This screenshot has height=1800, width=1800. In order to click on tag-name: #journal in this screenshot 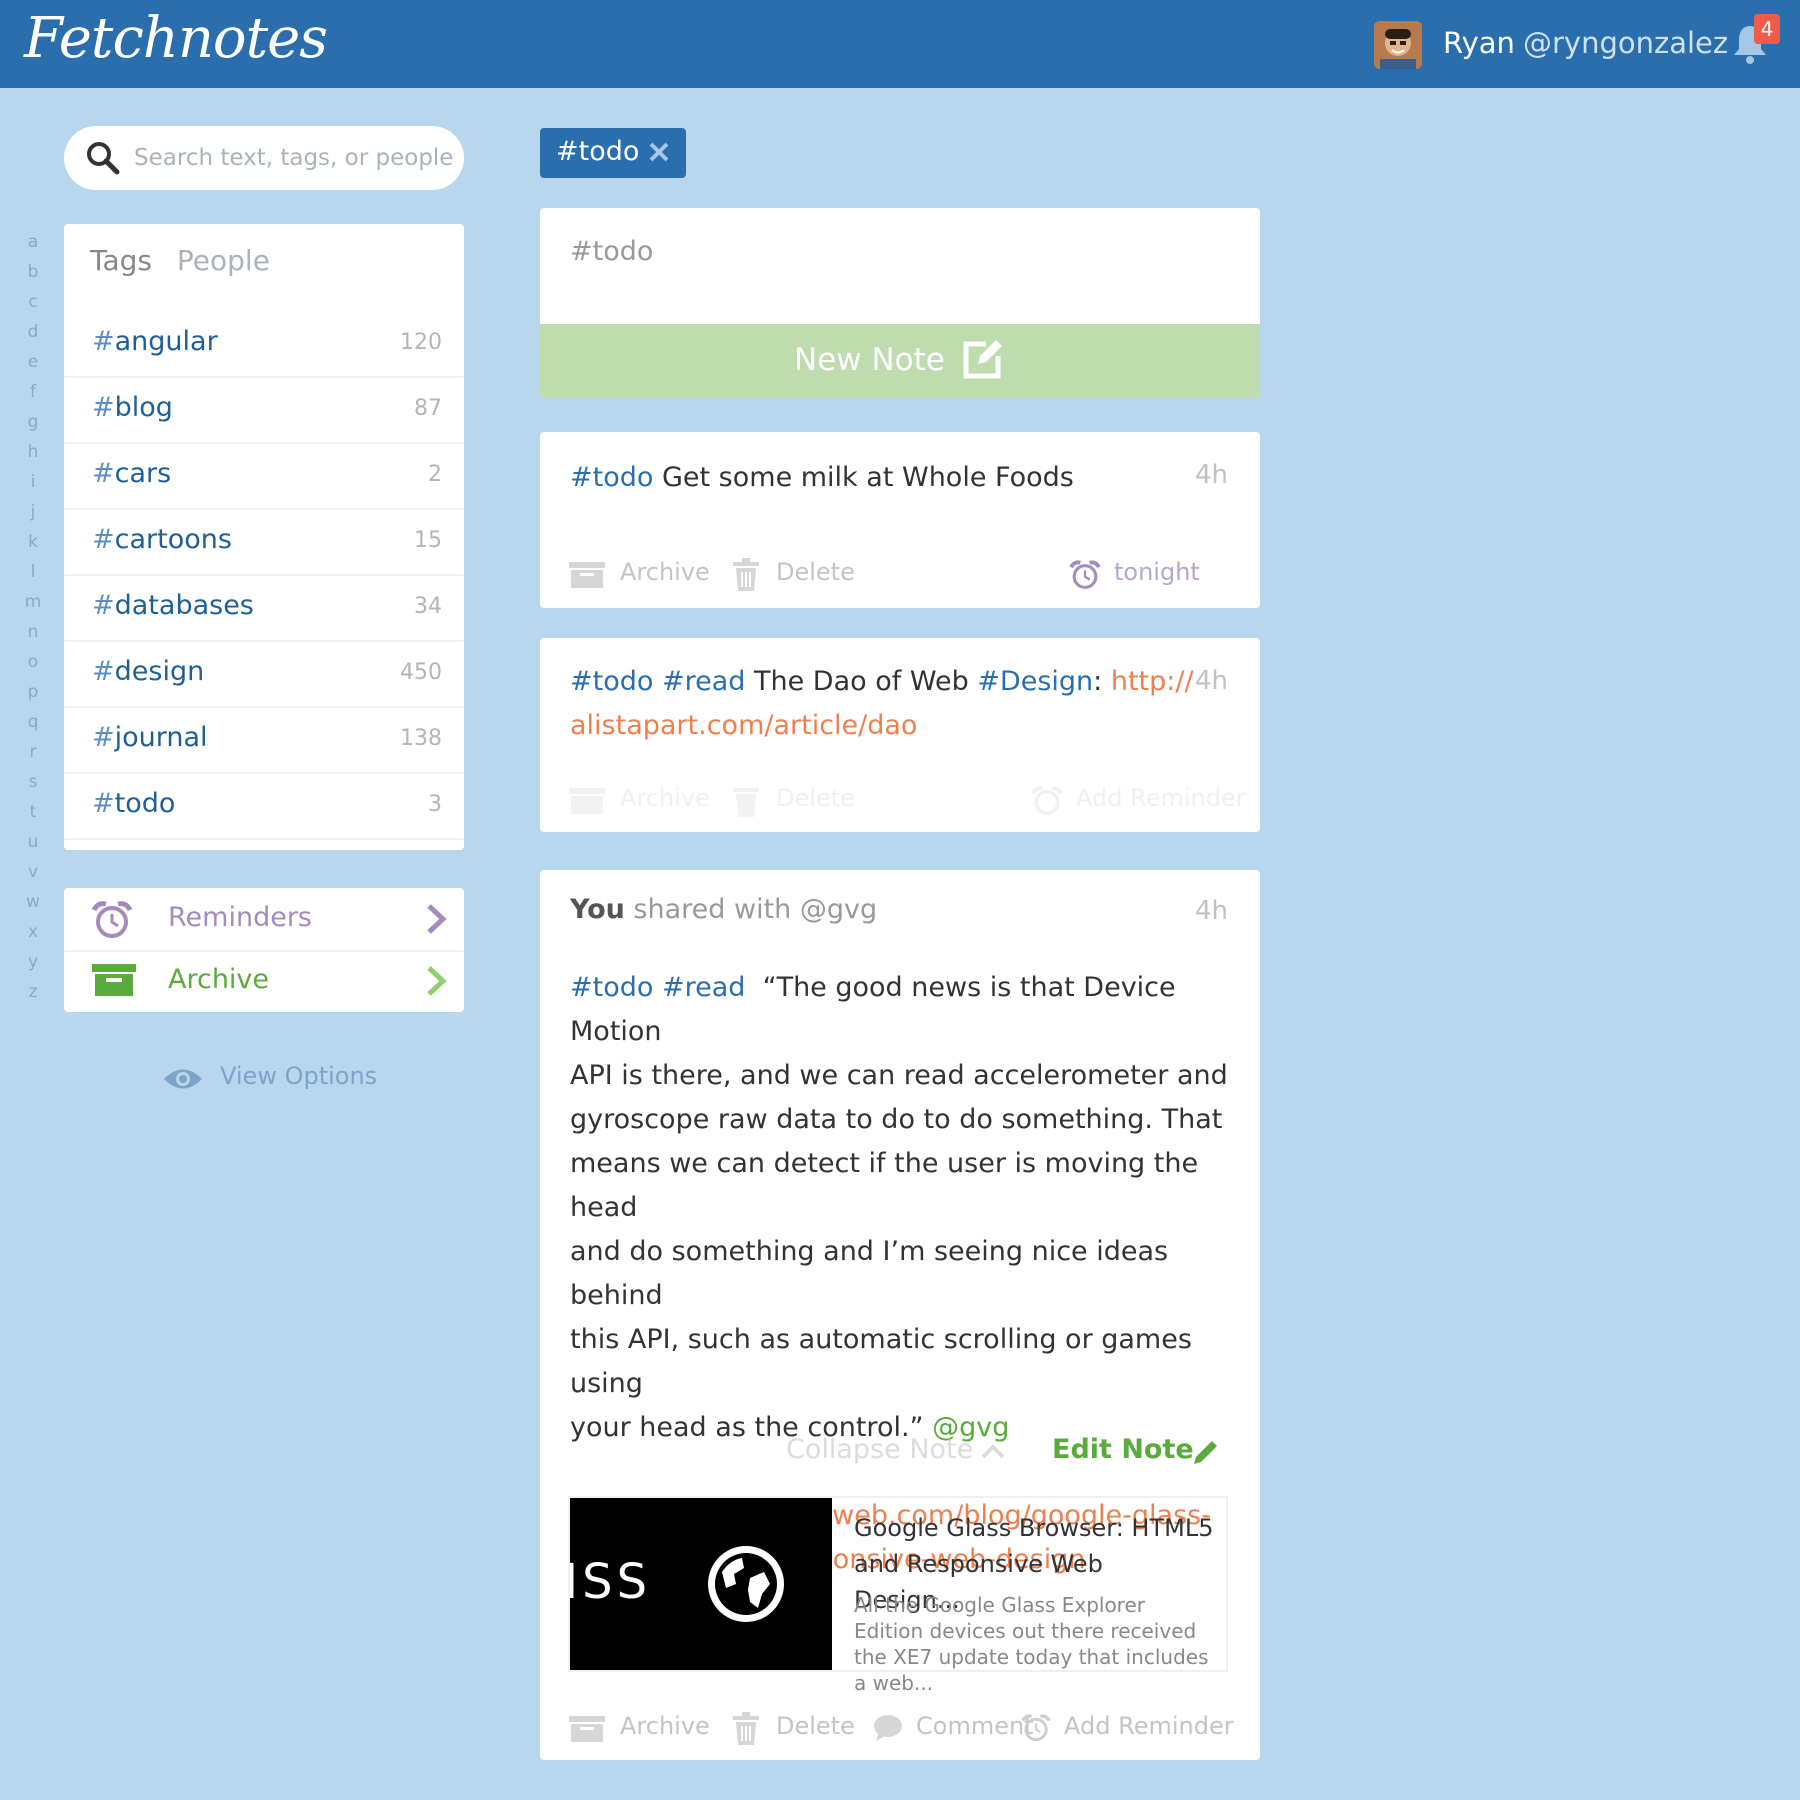, I will do `click(150, 737)`.